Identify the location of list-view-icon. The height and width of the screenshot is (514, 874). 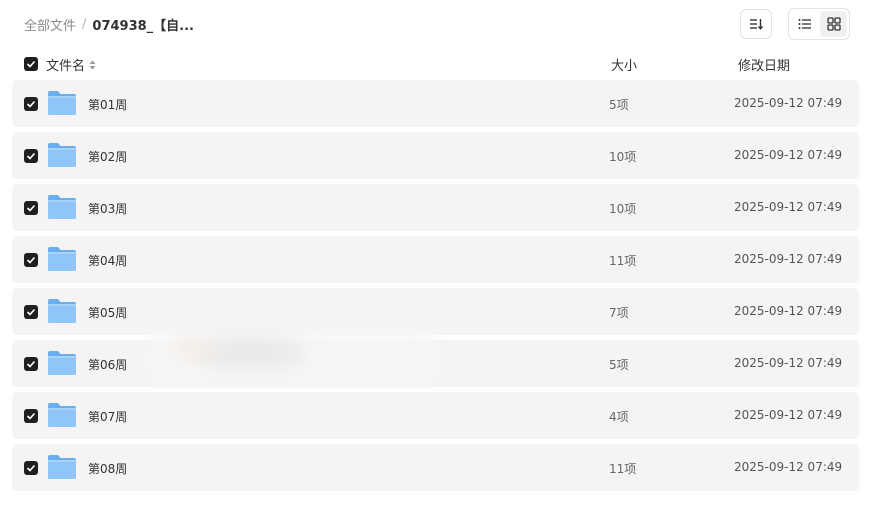
(804, 24).